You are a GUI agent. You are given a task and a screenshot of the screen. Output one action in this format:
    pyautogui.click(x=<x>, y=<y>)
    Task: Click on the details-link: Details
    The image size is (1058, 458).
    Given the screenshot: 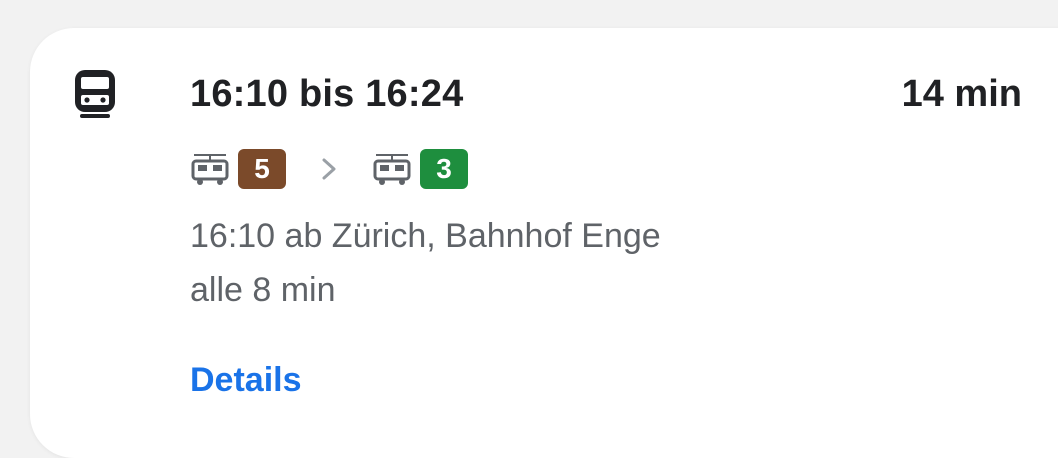 What is the action you would take?
    pyautogui.click(x=246, y=380)
    